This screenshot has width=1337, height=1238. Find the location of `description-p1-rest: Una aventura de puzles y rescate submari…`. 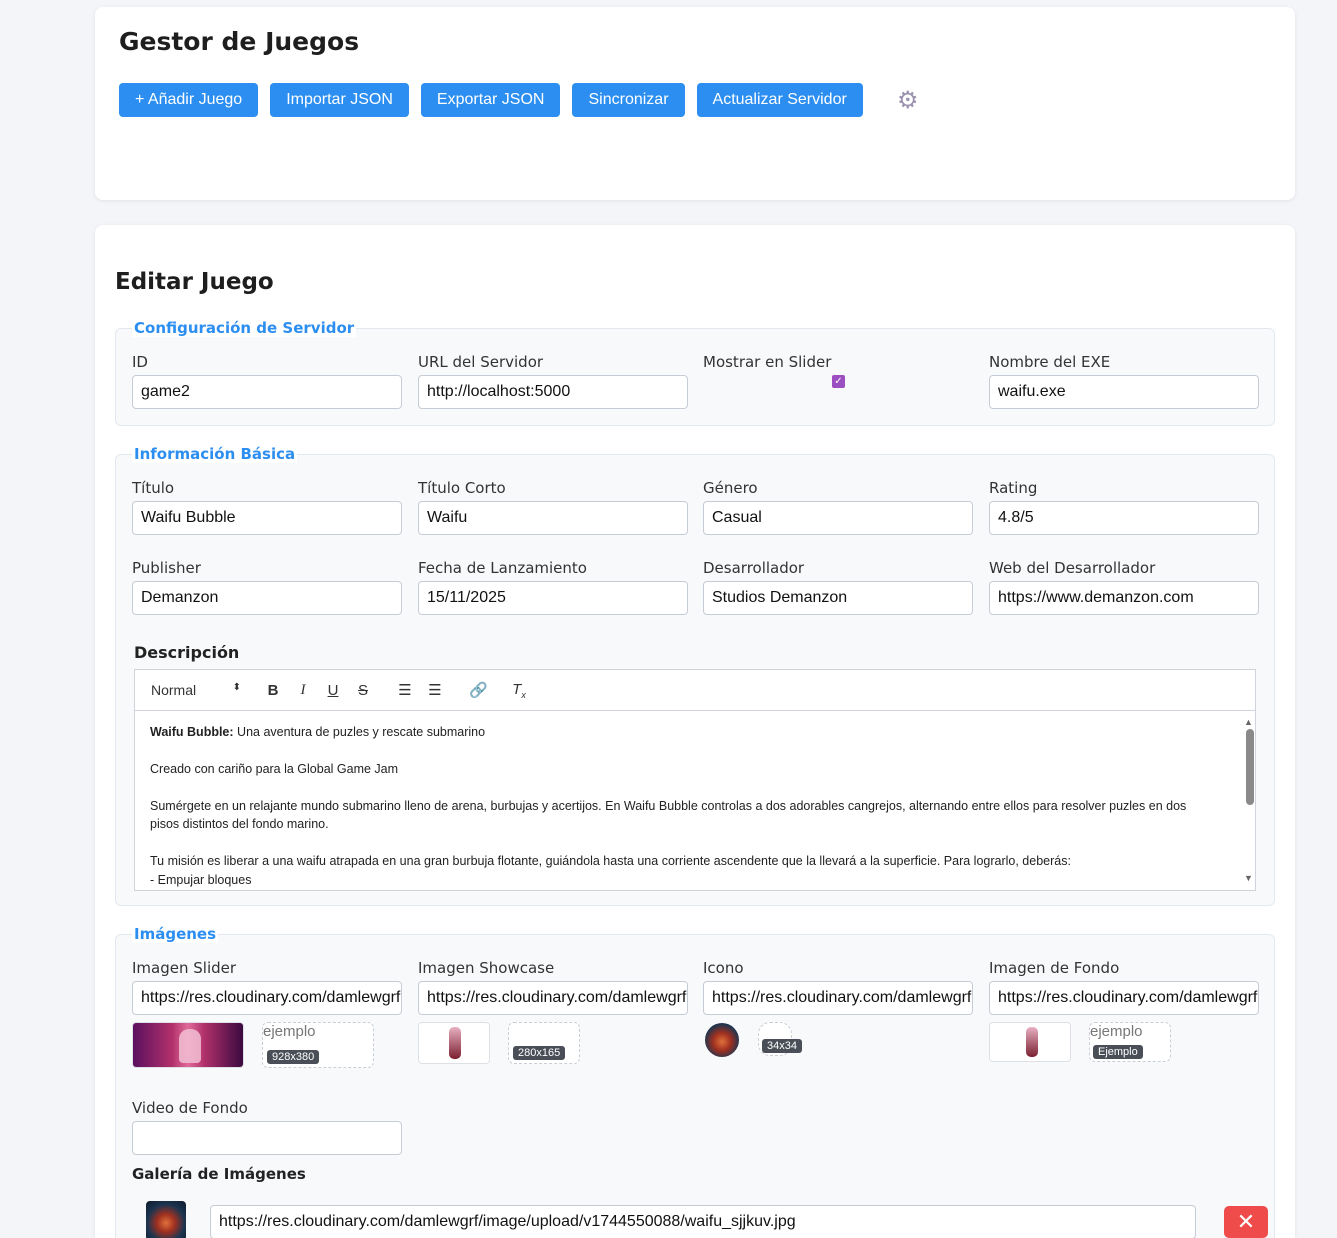

description-p1-rest: Una aventura de puzles y rescate submari… is located at coordinates (359, 732).